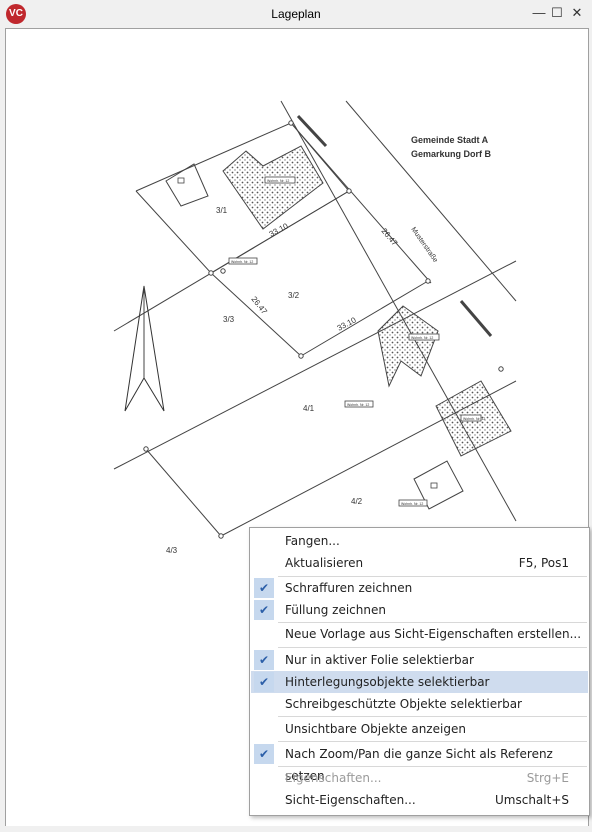  Describe the element at coordinates (375, 729) in the screenshot. I see `menu-item-label: Unsichtbare Objekte anzeigen` at that location.